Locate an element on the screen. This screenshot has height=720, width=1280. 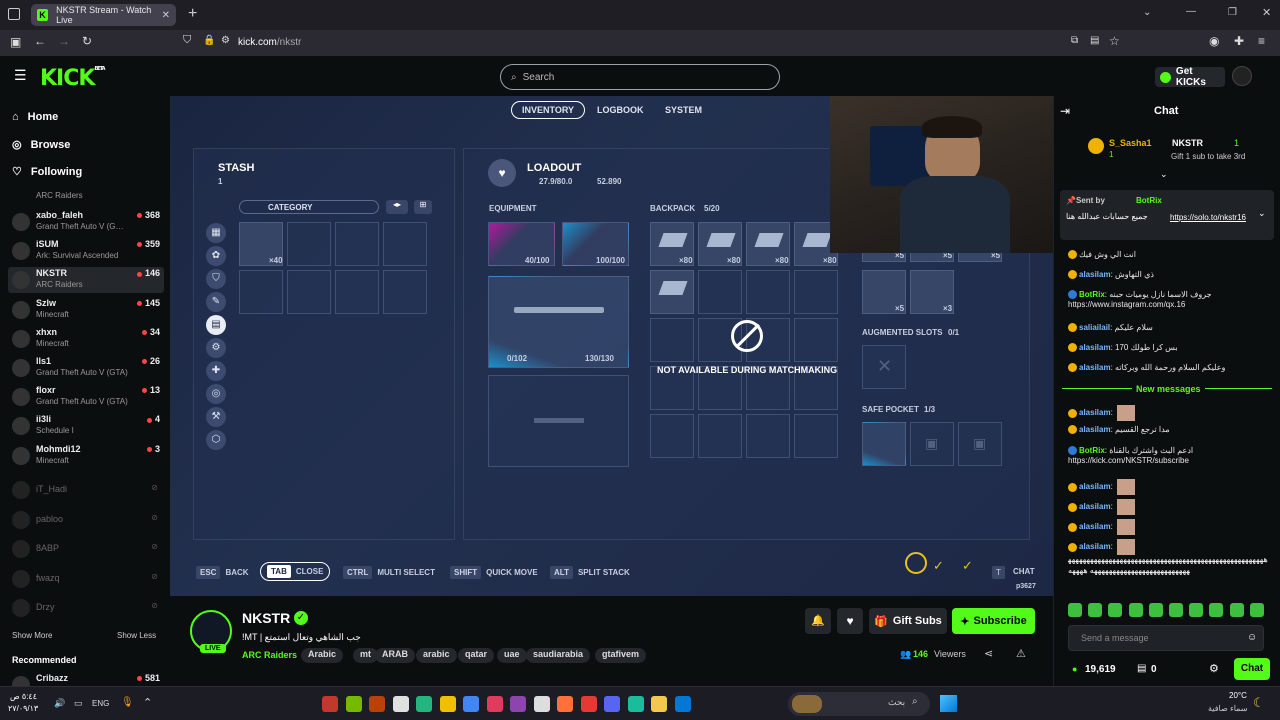
capcut-icon is located at coordinates (400, 704).